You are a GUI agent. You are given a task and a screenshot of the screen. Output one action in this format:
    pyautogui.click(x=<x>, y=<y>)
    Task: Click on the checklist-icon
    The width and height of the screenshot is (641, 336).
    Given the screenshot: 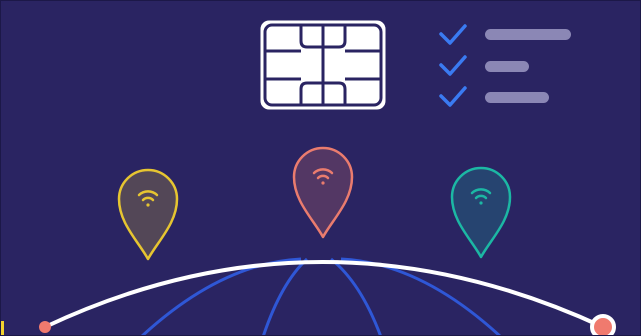 What is the action you would take?
    pyautogui.click(x=505, y=65)
    